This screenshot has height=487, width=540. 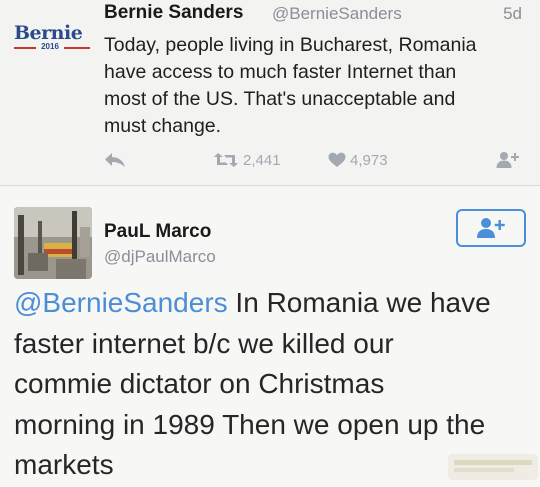 What do you see at coordinates (493, 467) in the screenshot?
I see `watermark-graphic` at bounding box center [493, 467].